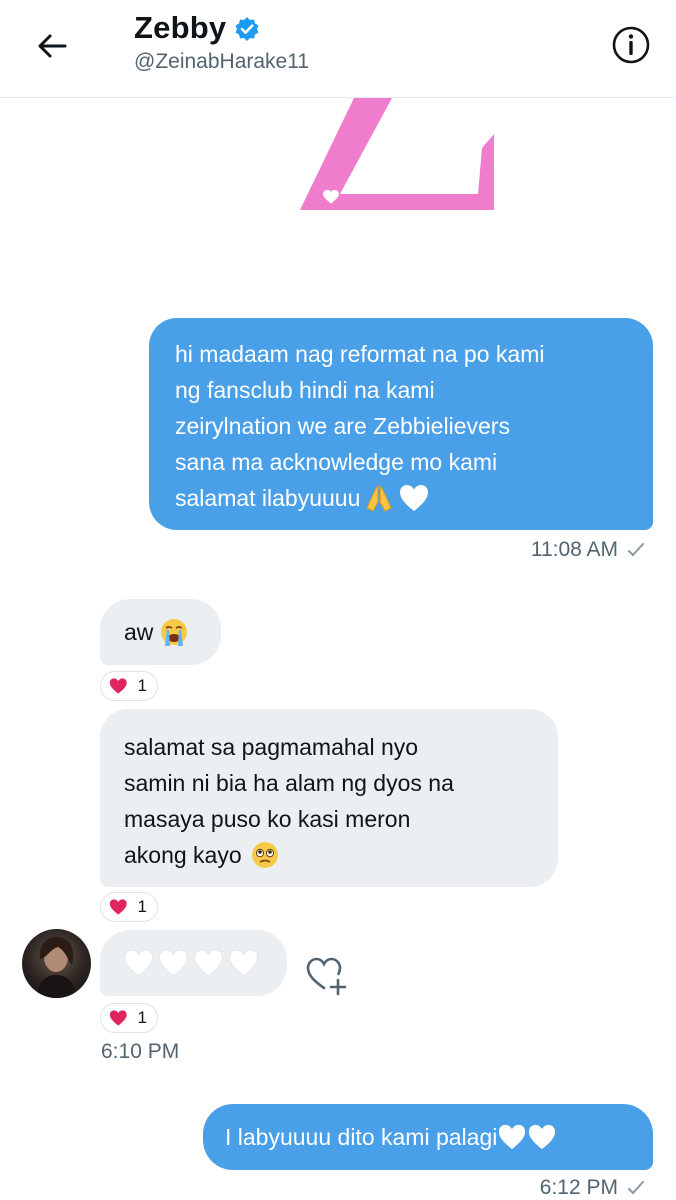 This screenshot has width=676, height=1200. I want to click on shared-image-logo, so click(400, 156).